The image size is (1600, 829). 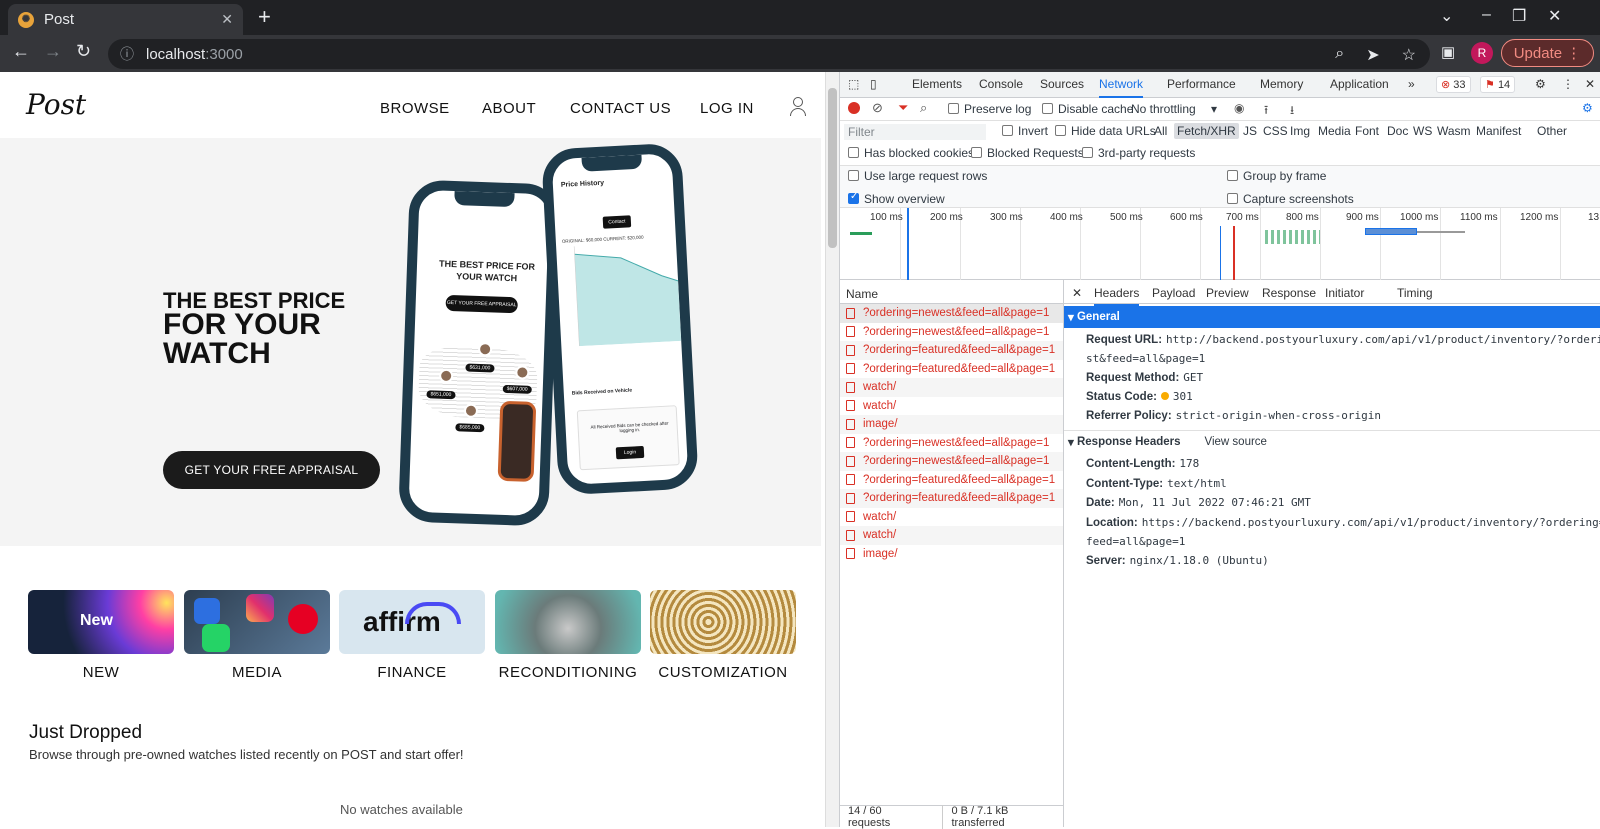 What do you see at coordinates (915, 132) in the screenshot?
I see `filter-input: Filter` at bounding box center [915, 132].